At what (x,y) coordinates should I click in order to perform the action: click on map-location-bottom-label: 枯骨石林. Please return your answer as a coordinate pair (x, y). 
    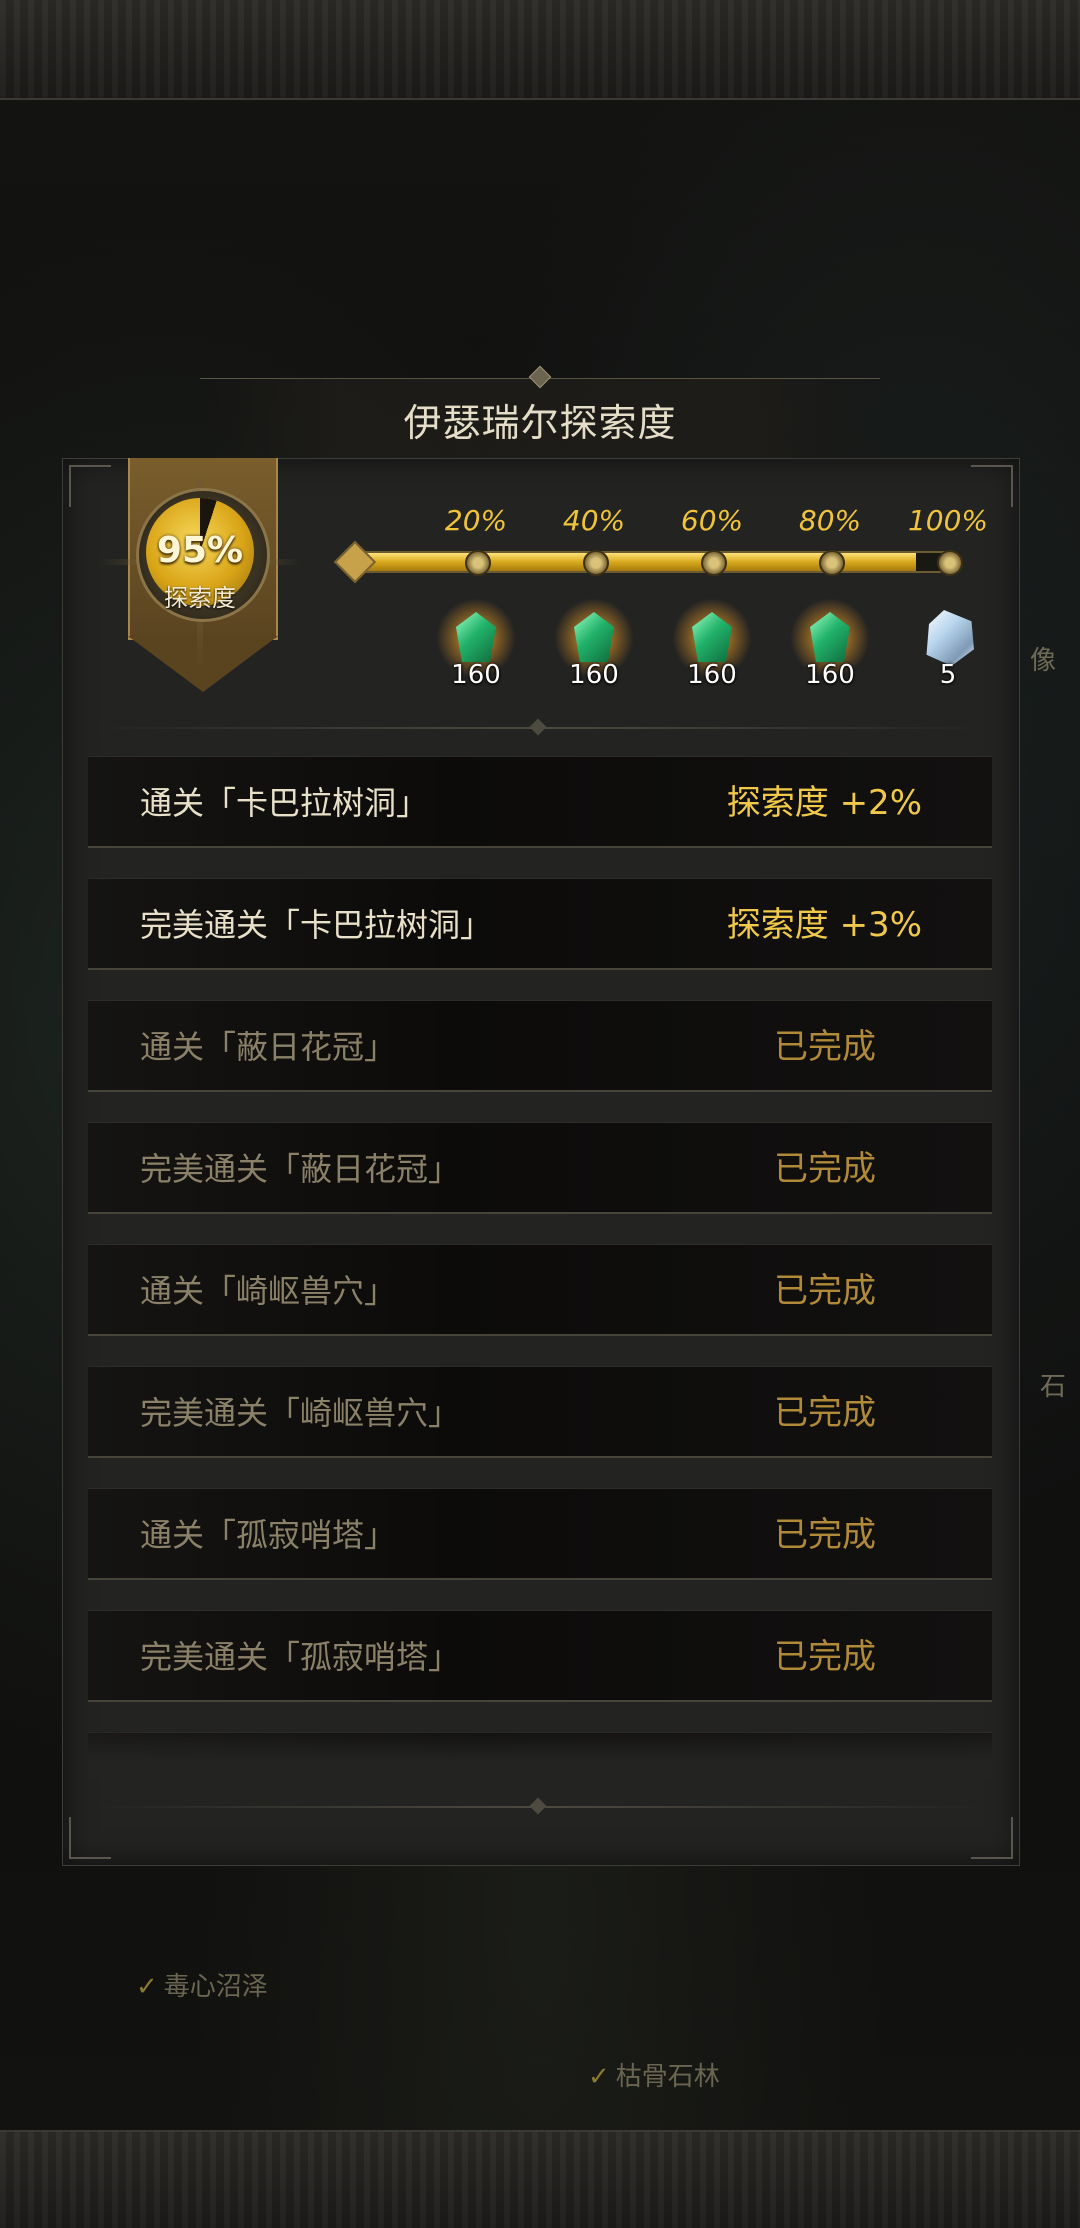
    Looking at the image, I should click on (667, 2077).